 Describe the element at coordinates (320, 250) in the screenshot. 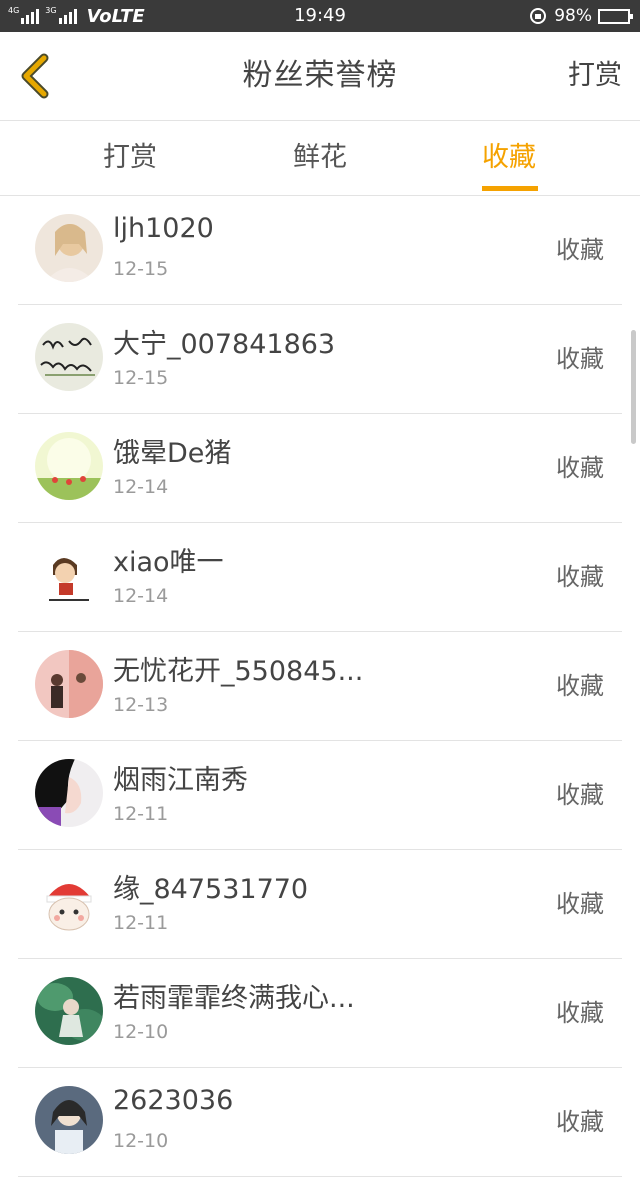

I see `list-item: ljh1020 12-15 收藏` at that location.